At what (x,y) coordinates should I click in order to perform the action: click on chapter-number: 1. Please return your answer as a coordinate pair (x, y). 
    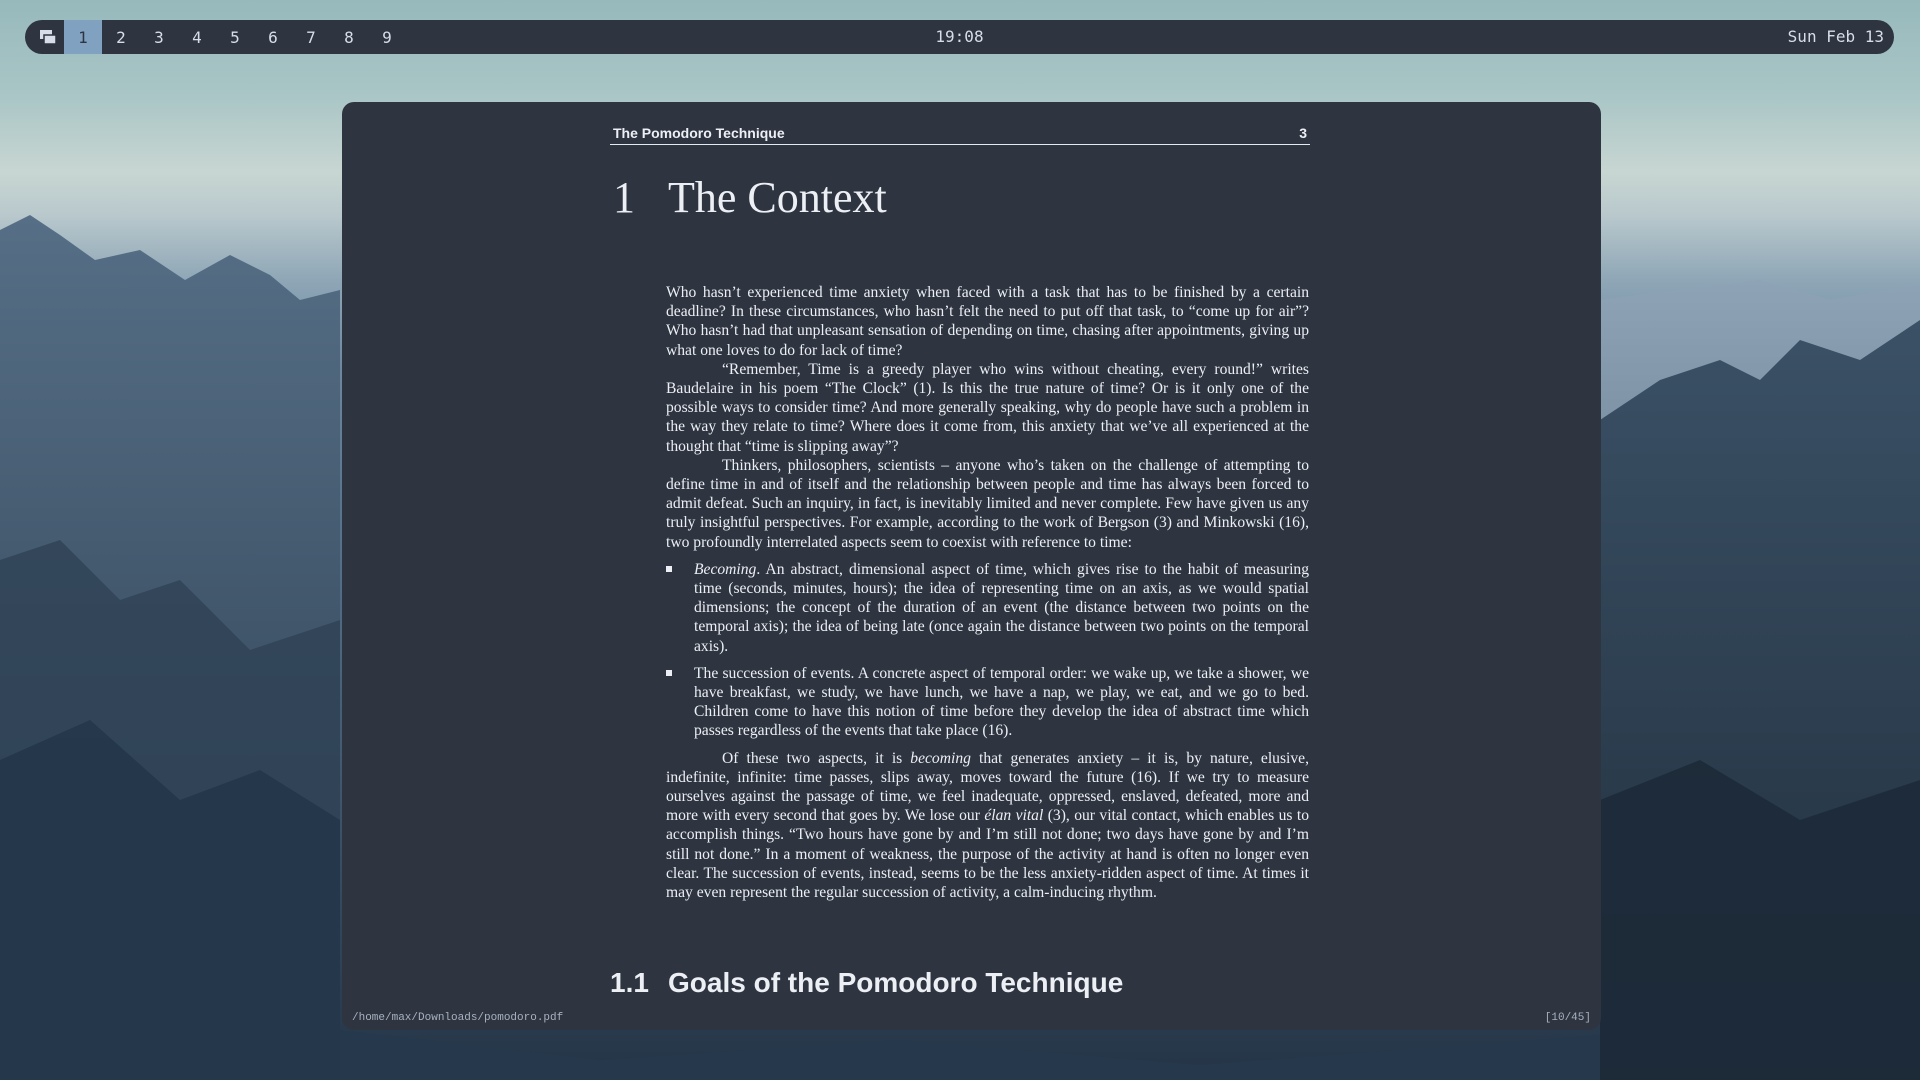
    Looking at the image, I should click on (624, 197).